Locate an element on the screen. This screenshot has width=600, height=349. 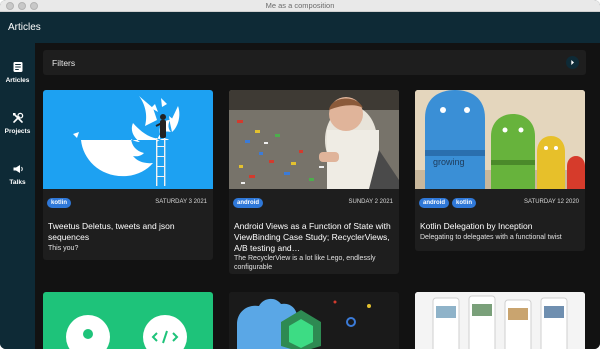
navigation-rail: Articles Projects Talks is located at coordinates (17, 196).